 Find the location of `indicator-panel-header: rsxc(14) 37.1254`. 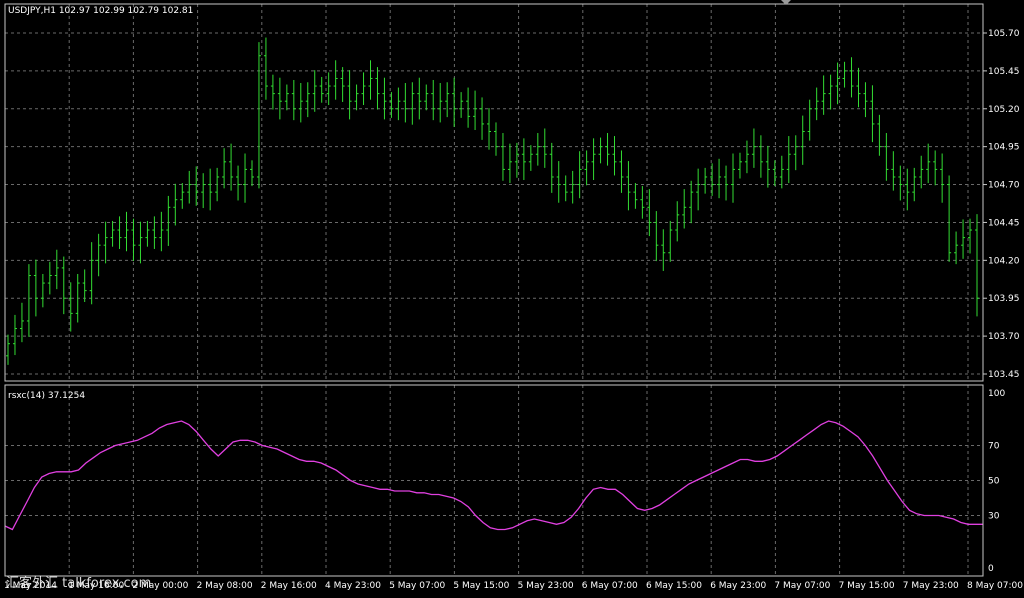

indicator-panel-header: rsxc(14) 37.1254 is located at coordinates (46, 396).